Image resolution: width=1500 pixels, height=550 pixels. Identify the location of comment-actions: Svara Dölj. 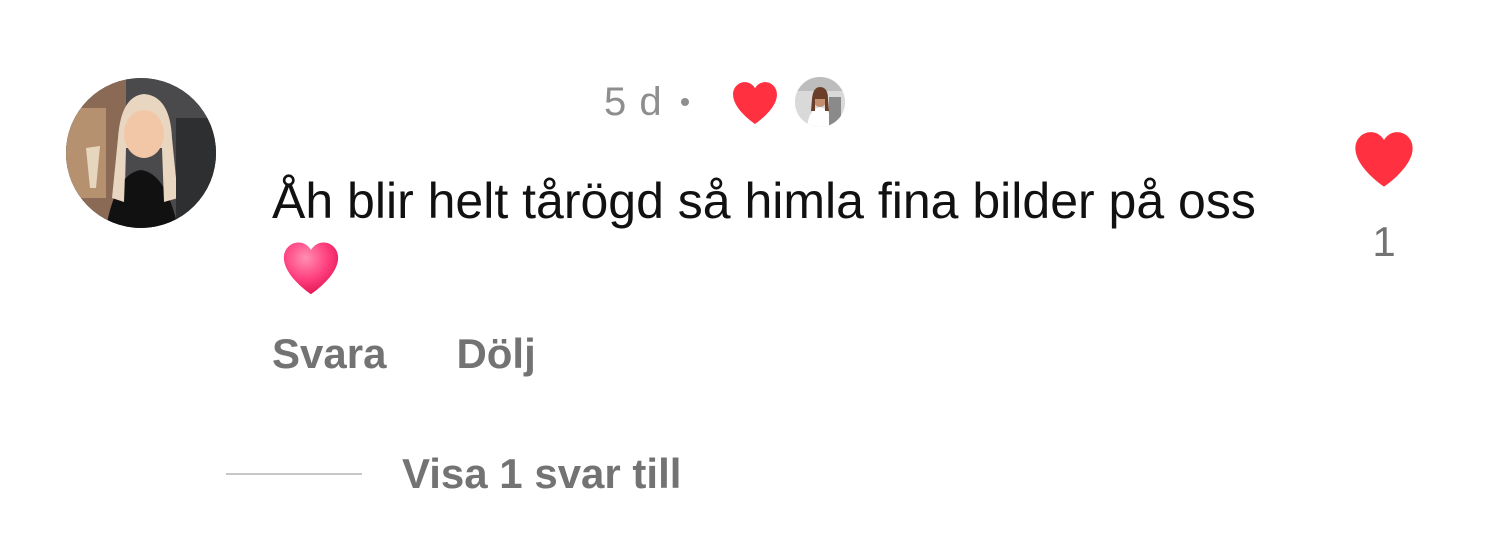
(404, 354).